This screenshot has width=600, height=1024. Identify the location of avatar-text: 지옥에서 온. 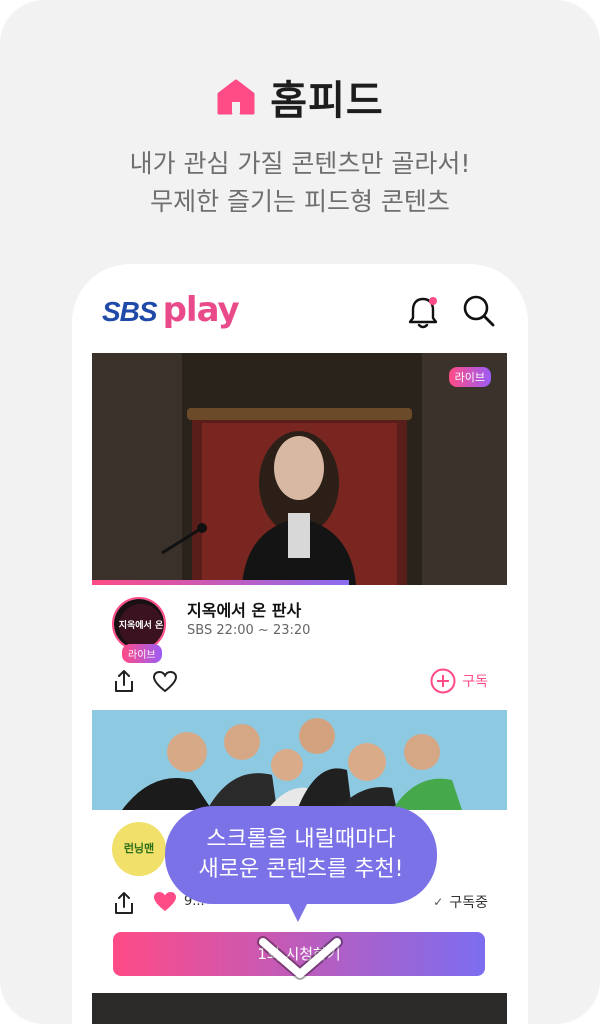
(141, 626).